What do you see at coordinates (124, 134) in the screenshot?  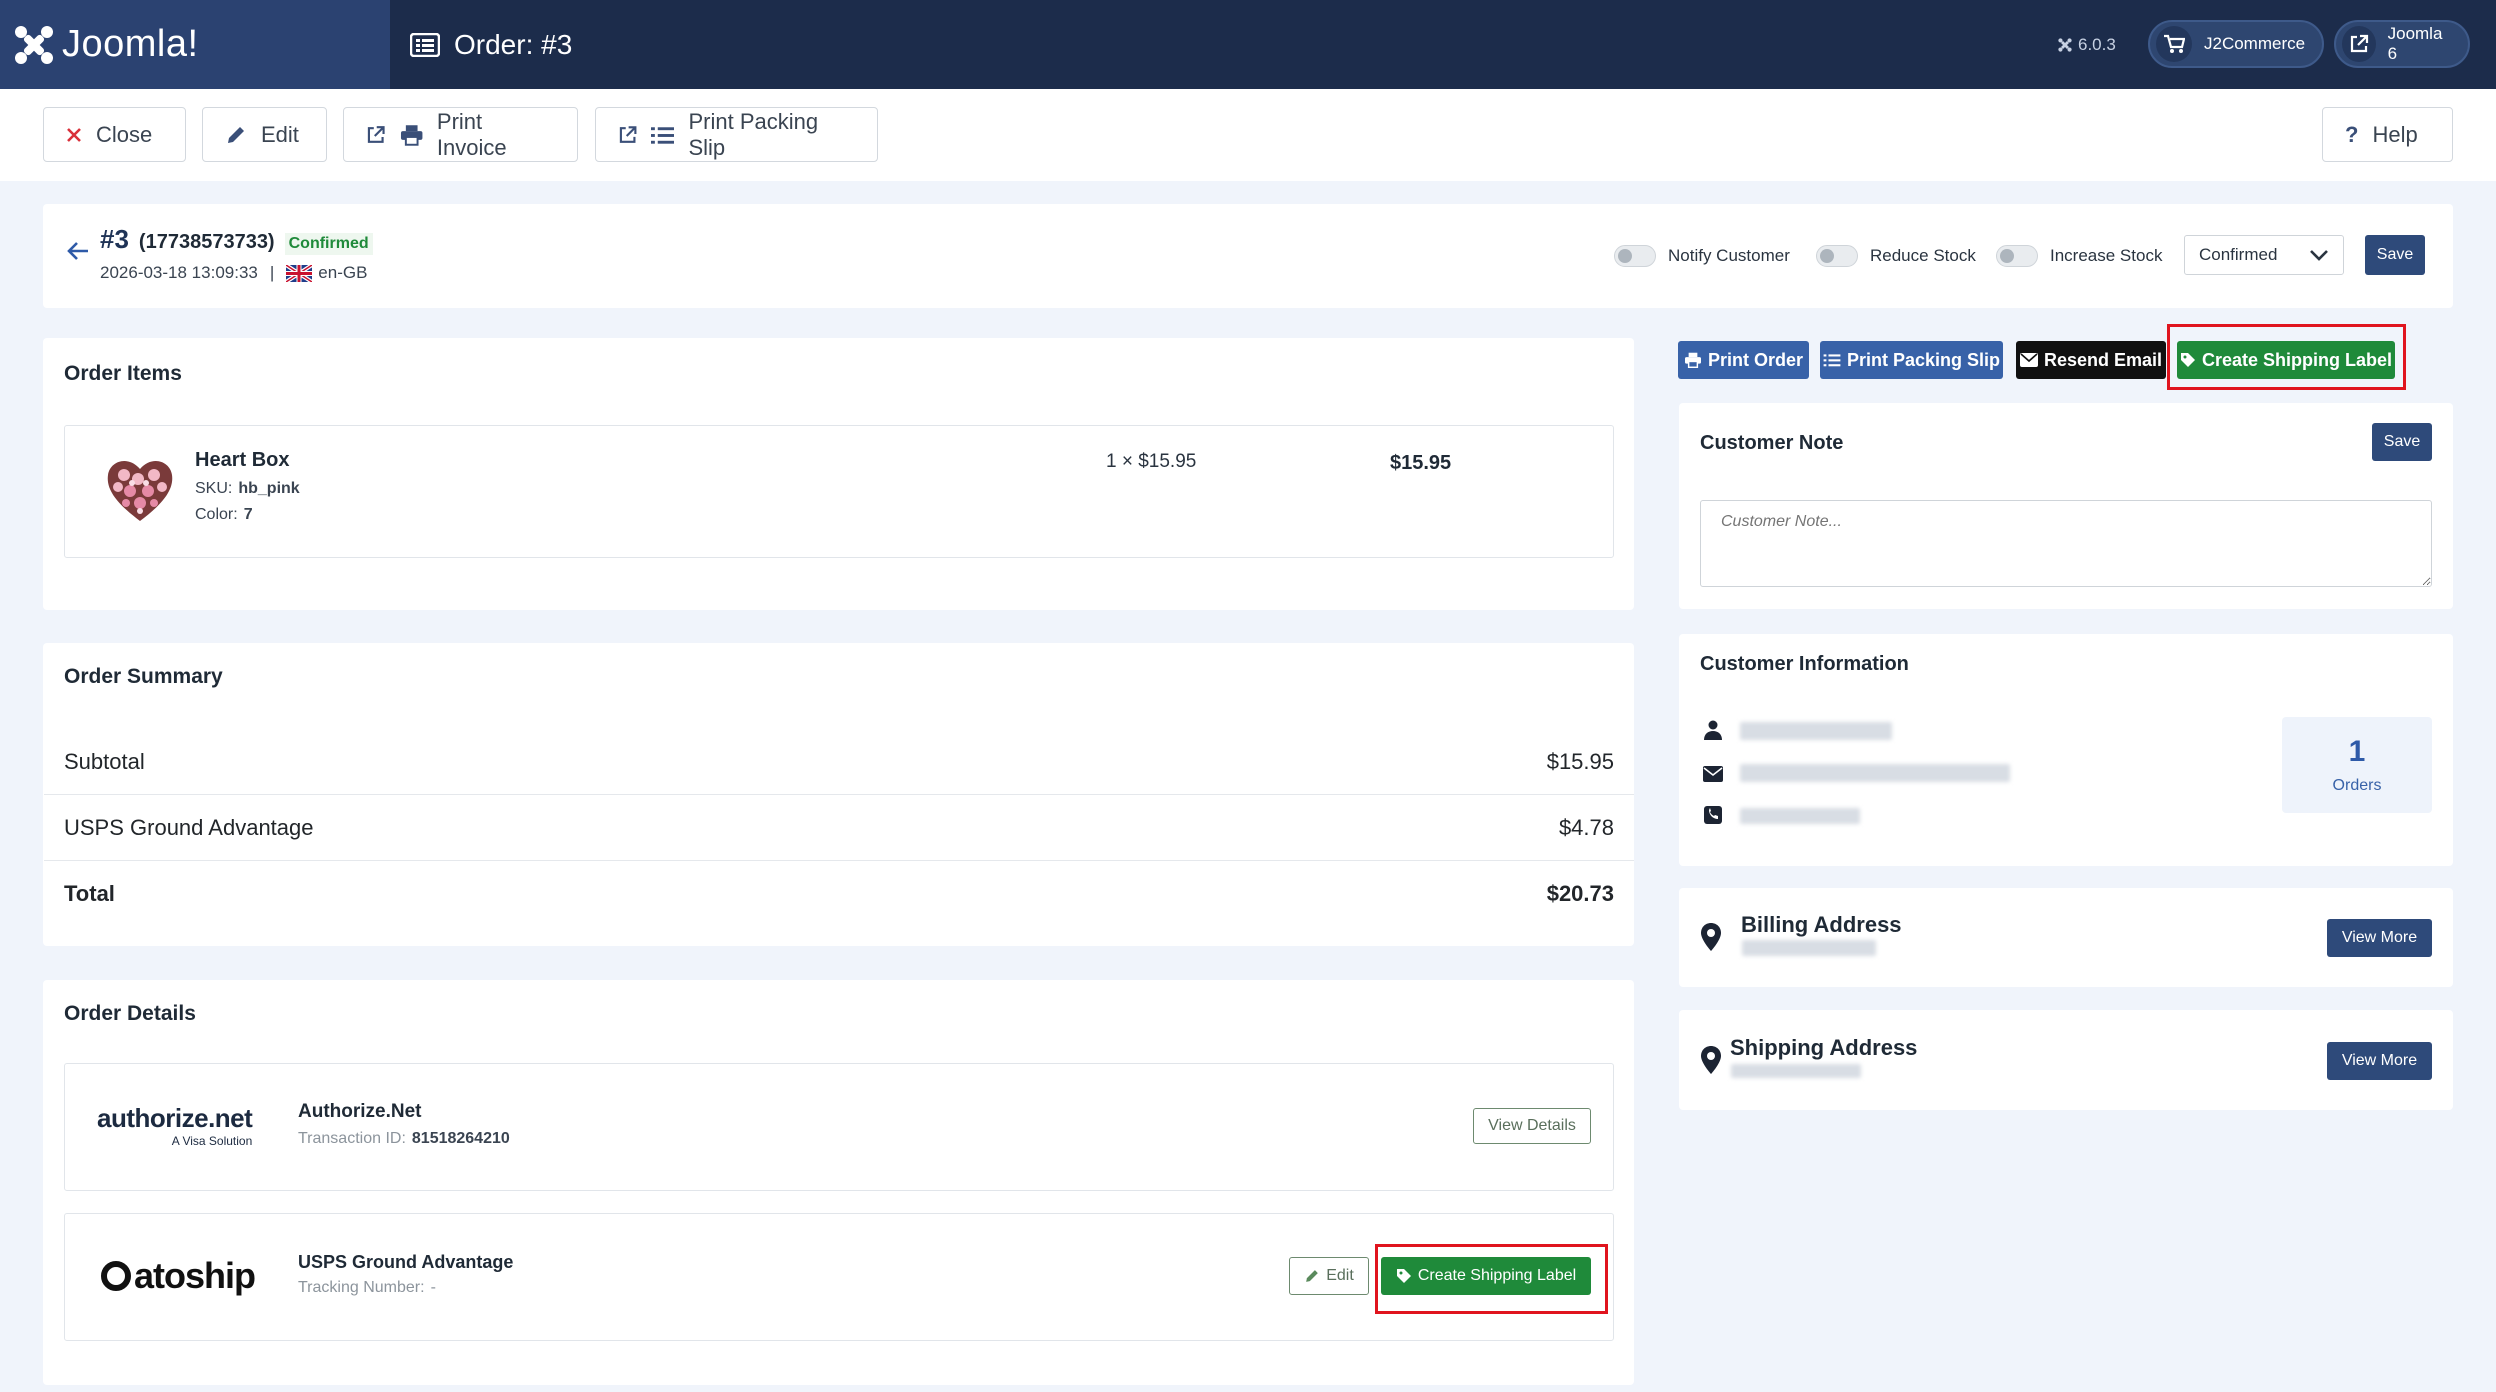 I see `close-label: Close` at bounding box center [124, 134].